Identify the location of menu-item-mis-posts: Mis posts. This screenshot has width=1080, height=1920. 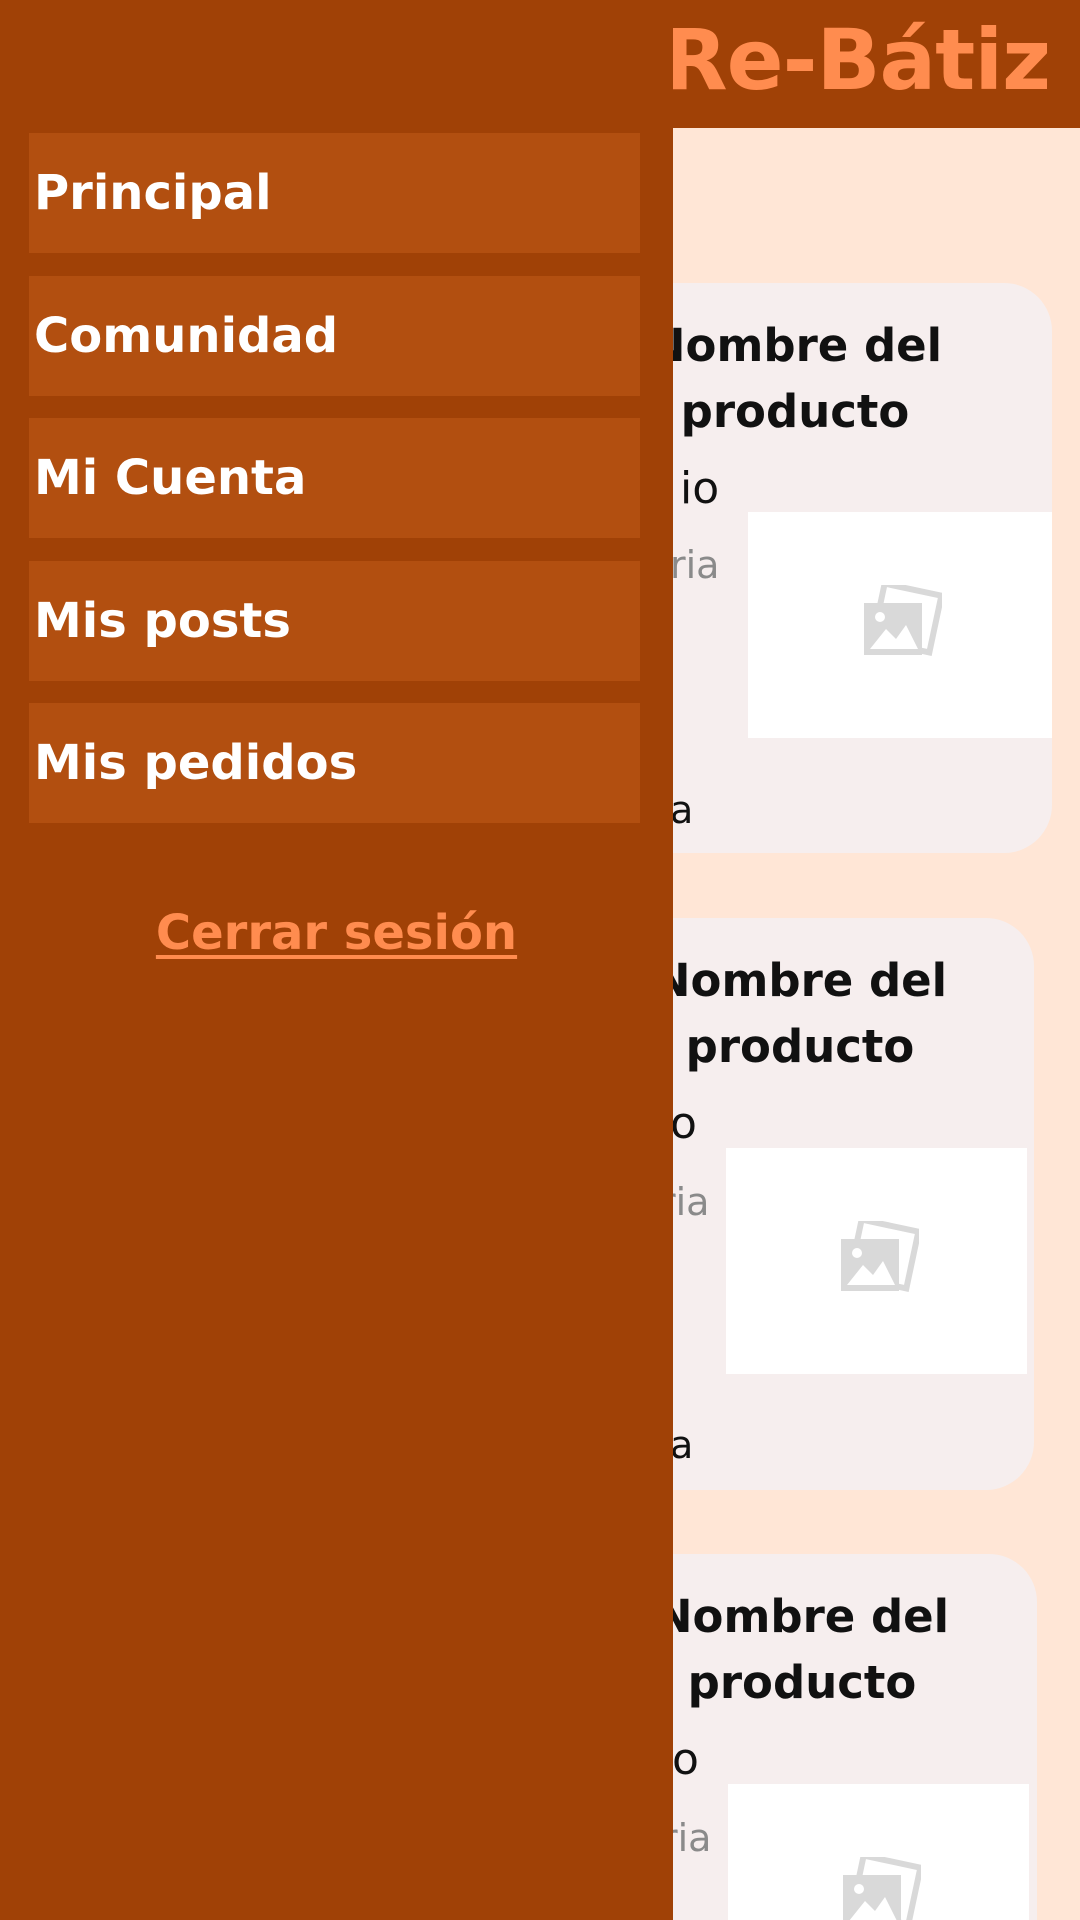
(334, 621).